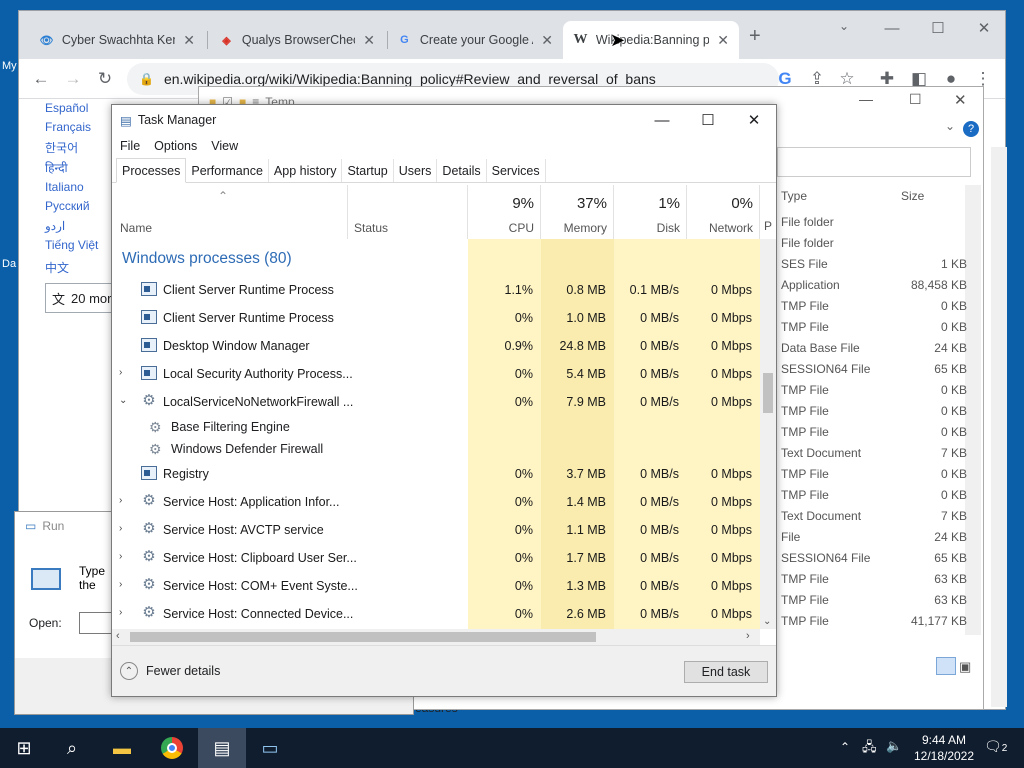 The height and width of the screenshot is (768, 1024). I want to click on volume-icon: 🔈, so click(894, 746).